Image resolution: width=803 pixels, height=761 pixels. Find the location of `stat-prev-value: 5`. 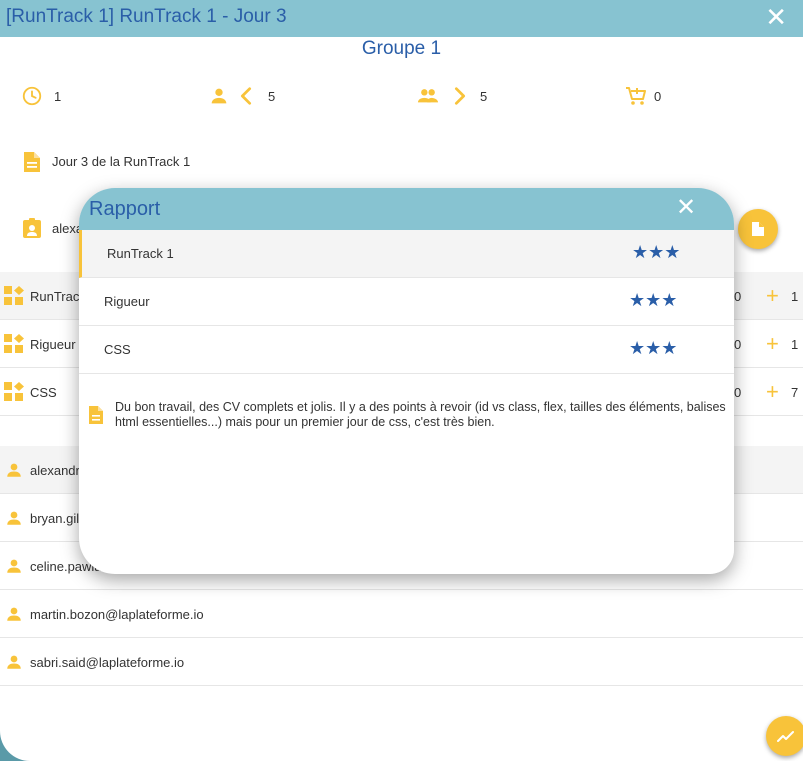

stat-prev-value: 5 is located at coordinates (272, 96).